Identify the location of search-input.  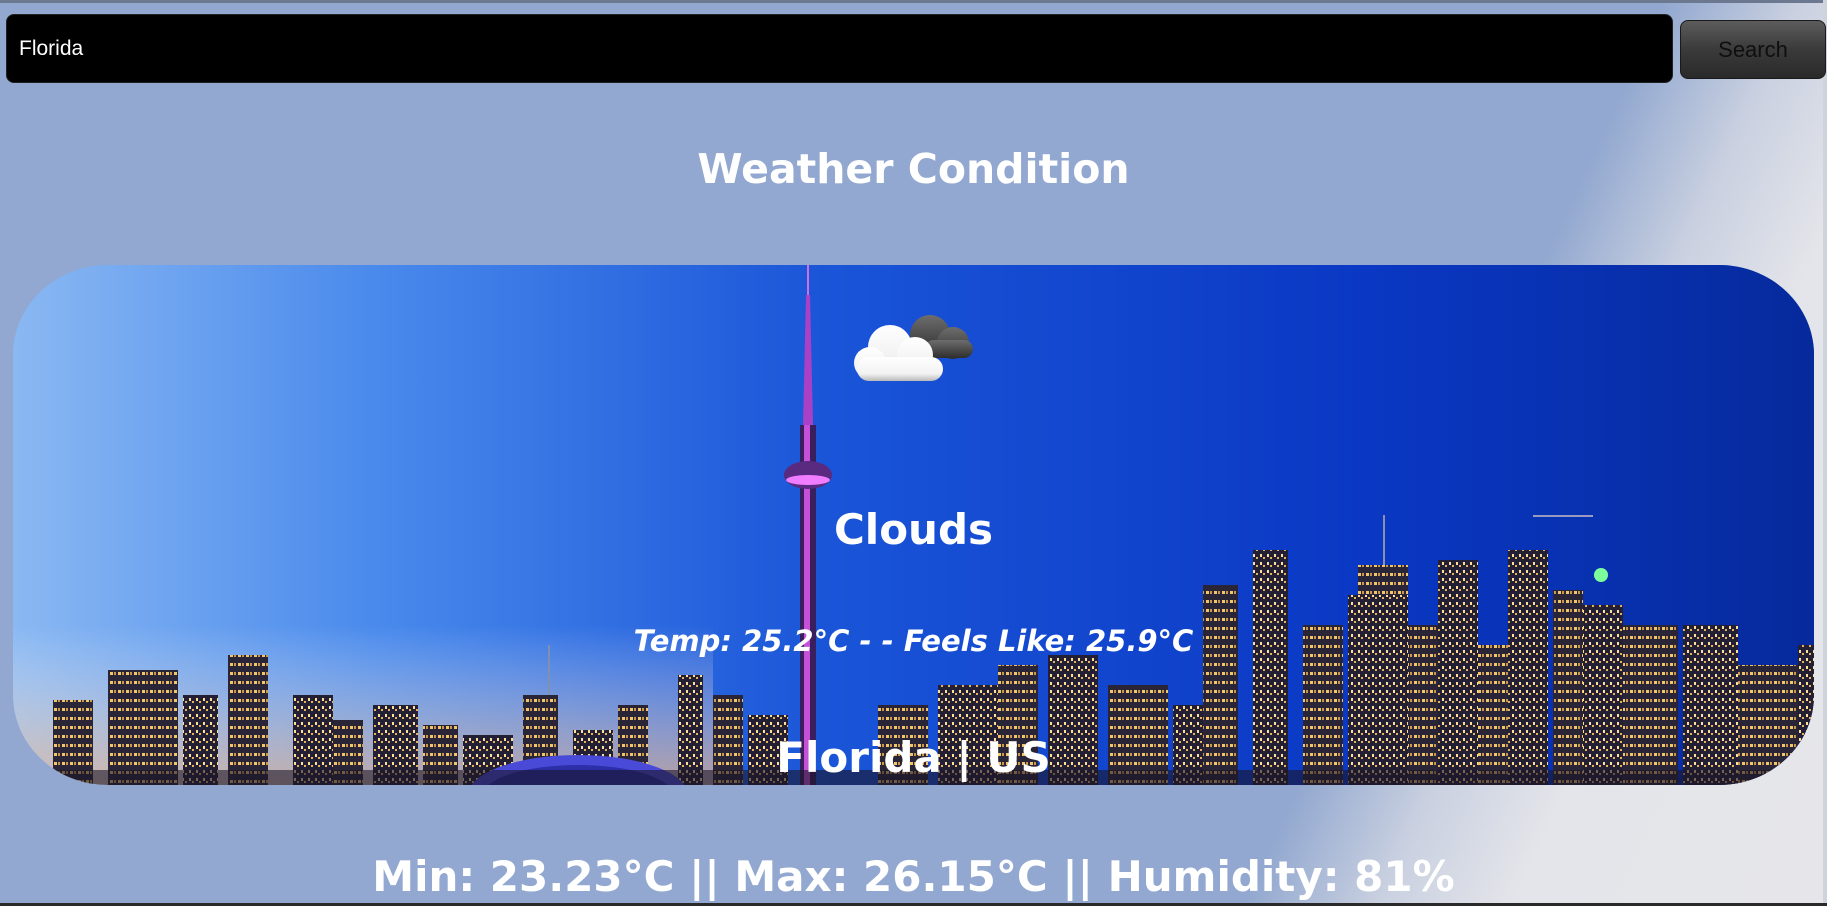
(839, 48).